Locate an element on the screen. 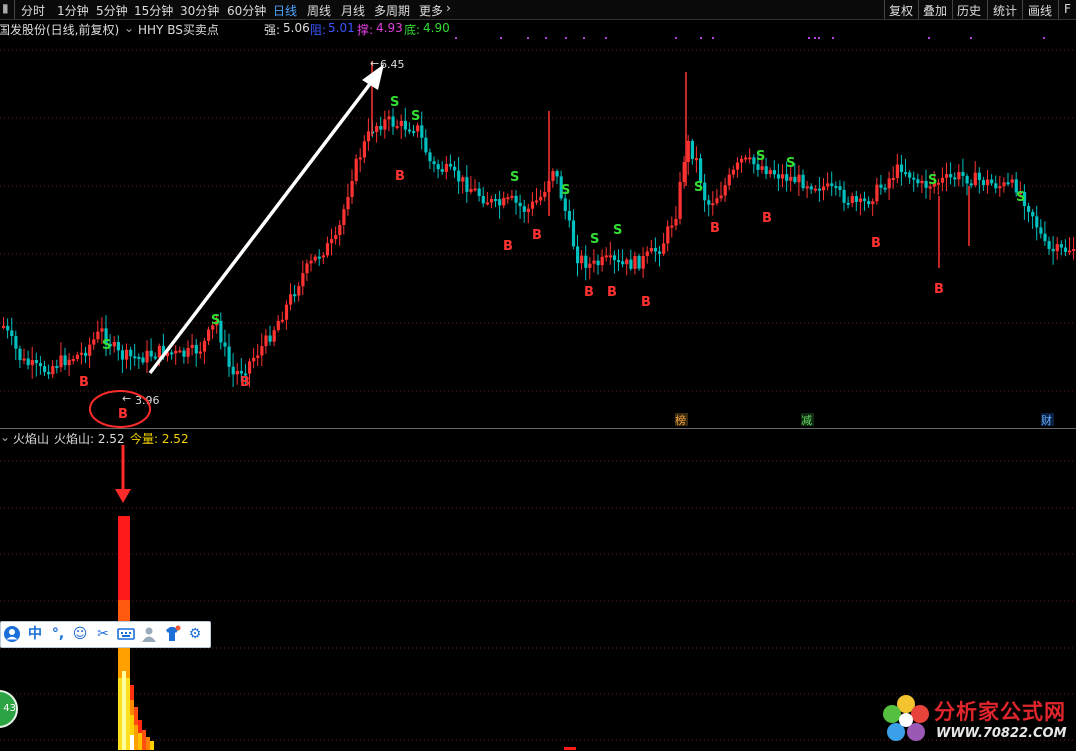 The width and height of the screenshot is (1076, 751). event-marker-cai: 财 is located at coordinates (1046, 420).